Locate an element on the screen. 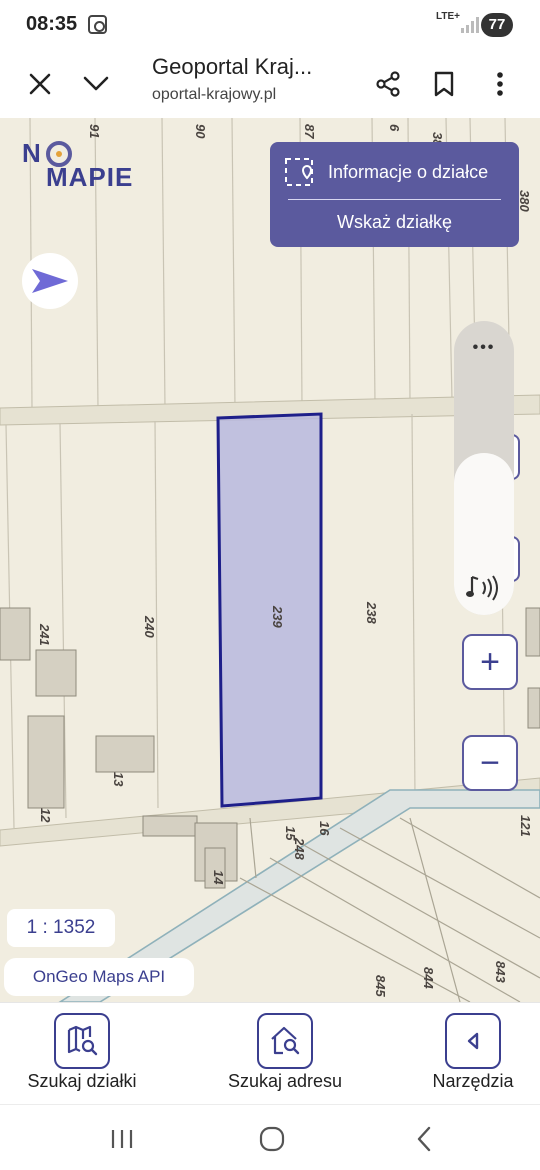 The height and width of the screenshot is (1170, 540). chevron-left-icon is located at coordinates (473, 1041).